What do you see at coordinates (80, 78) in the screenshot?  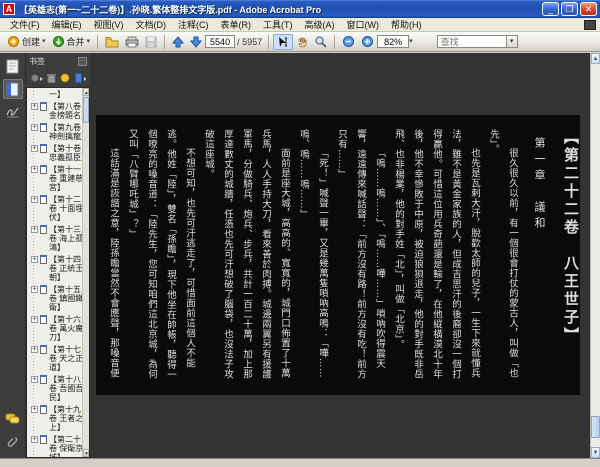 I see `new-bookmark-icon` at bounding box center [80, 78].